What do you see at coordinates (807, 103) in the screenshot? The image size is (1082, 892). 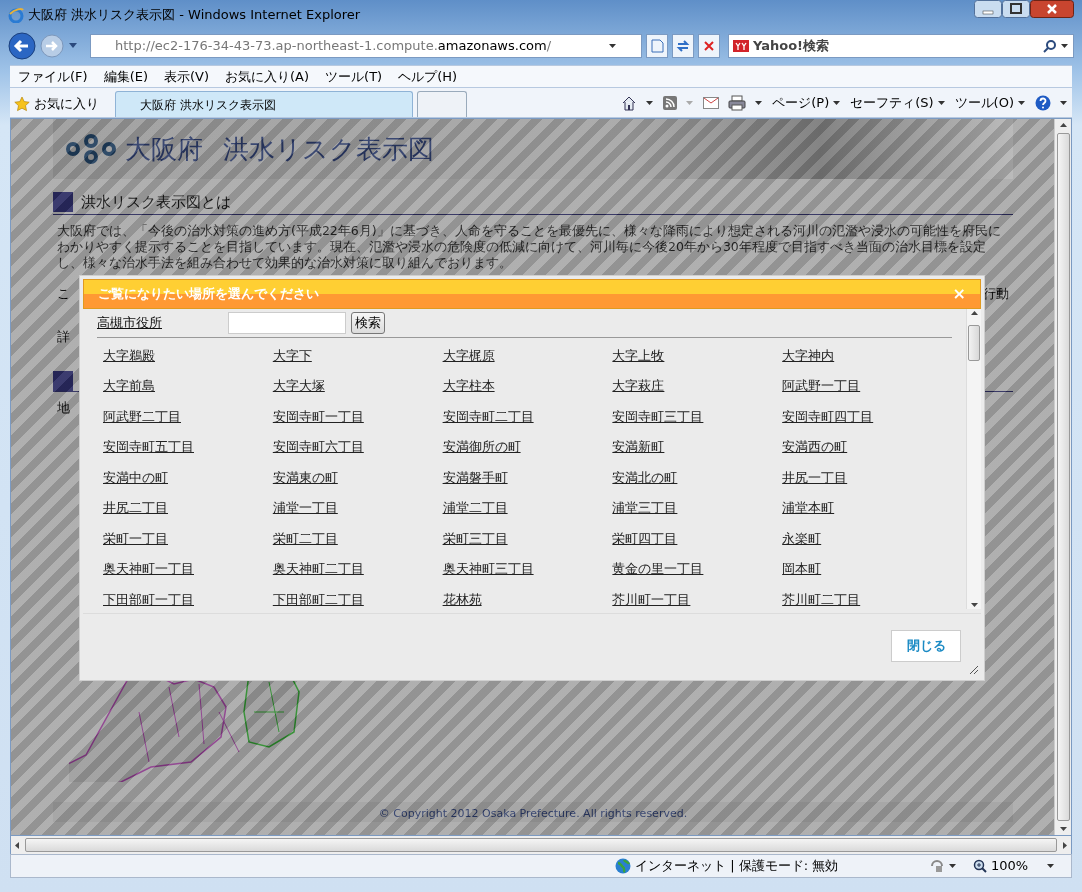 I see `toolbar-button: ページ(P)` at bounding box center [807, 103].